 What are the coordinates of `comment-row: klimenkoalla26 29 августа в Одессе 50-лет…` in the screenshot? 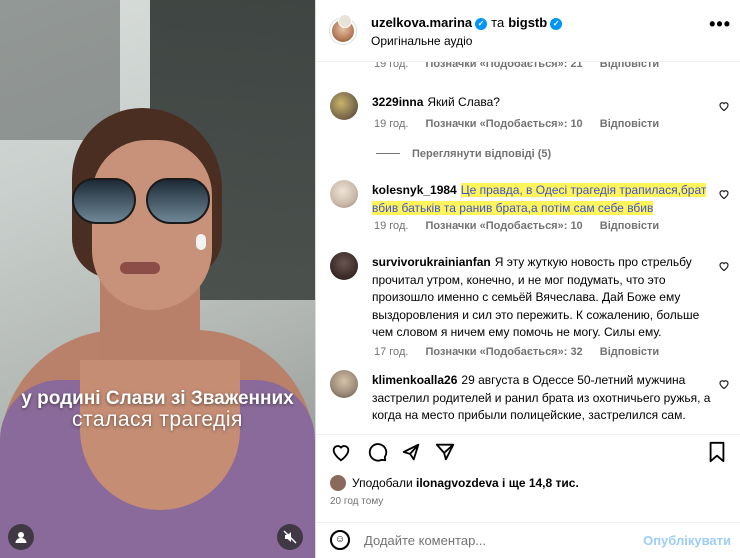 It's located at (530, 400).